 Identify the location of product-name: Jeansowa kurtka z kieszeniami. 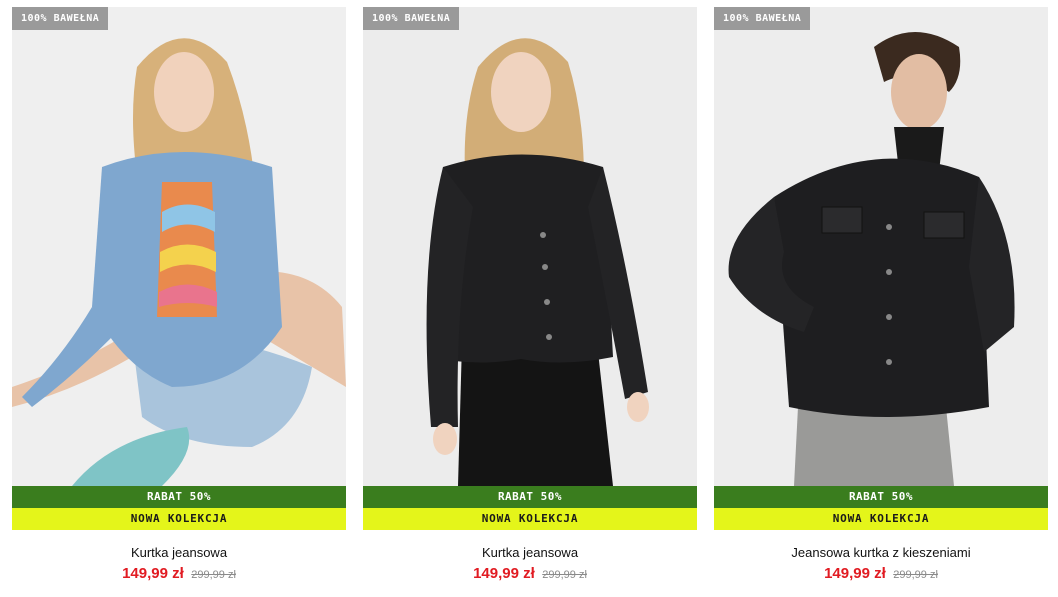
(881, 552).